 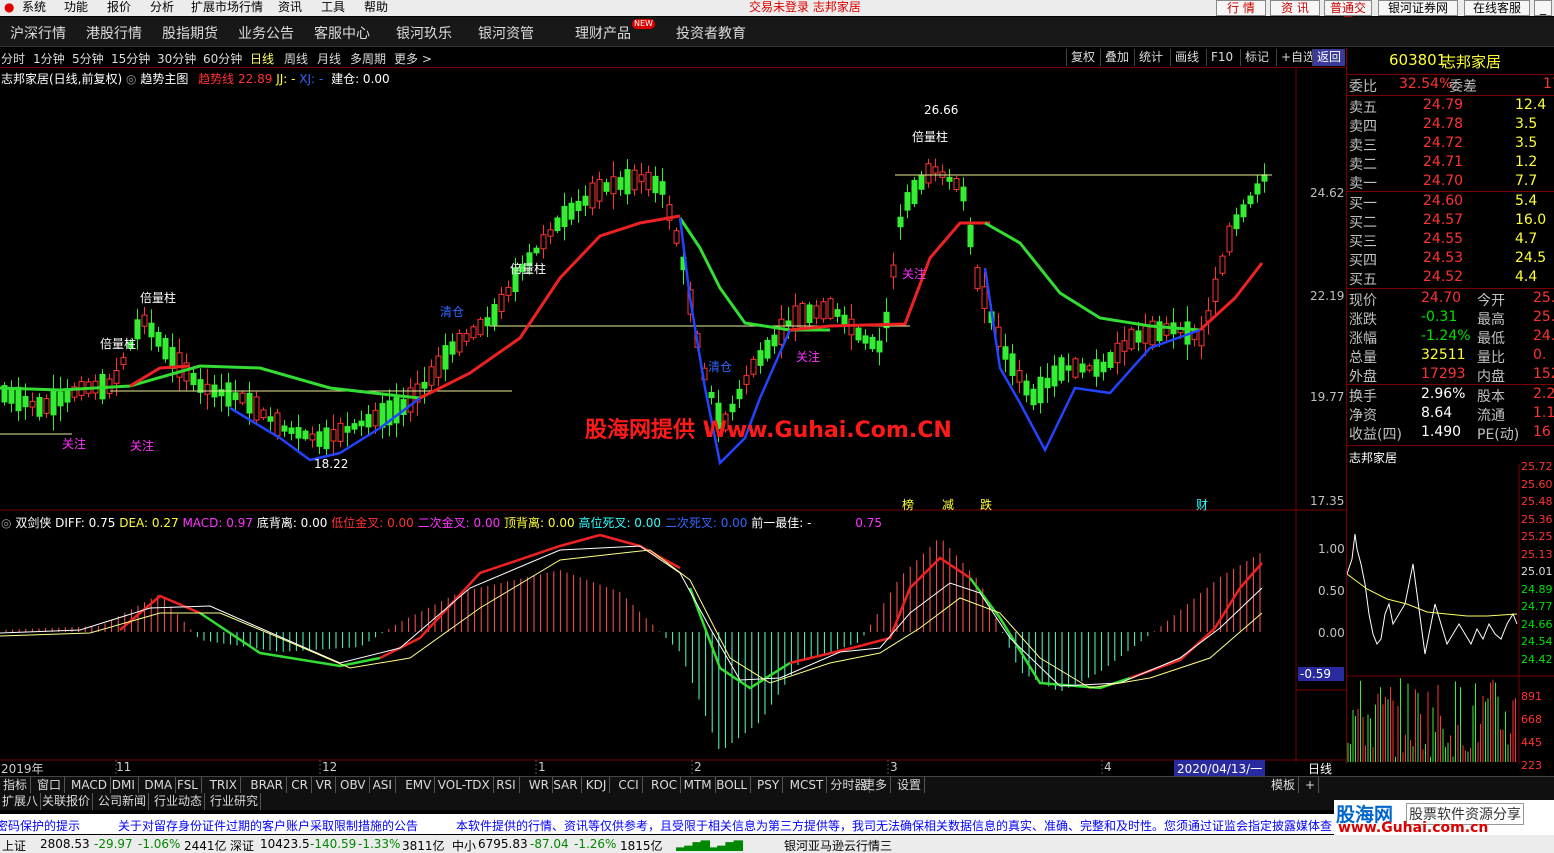 What do you see at coordinates (224, 785) in the screenshot?
I see `tab-trix: TRIX` at bounding box center [224, 785].